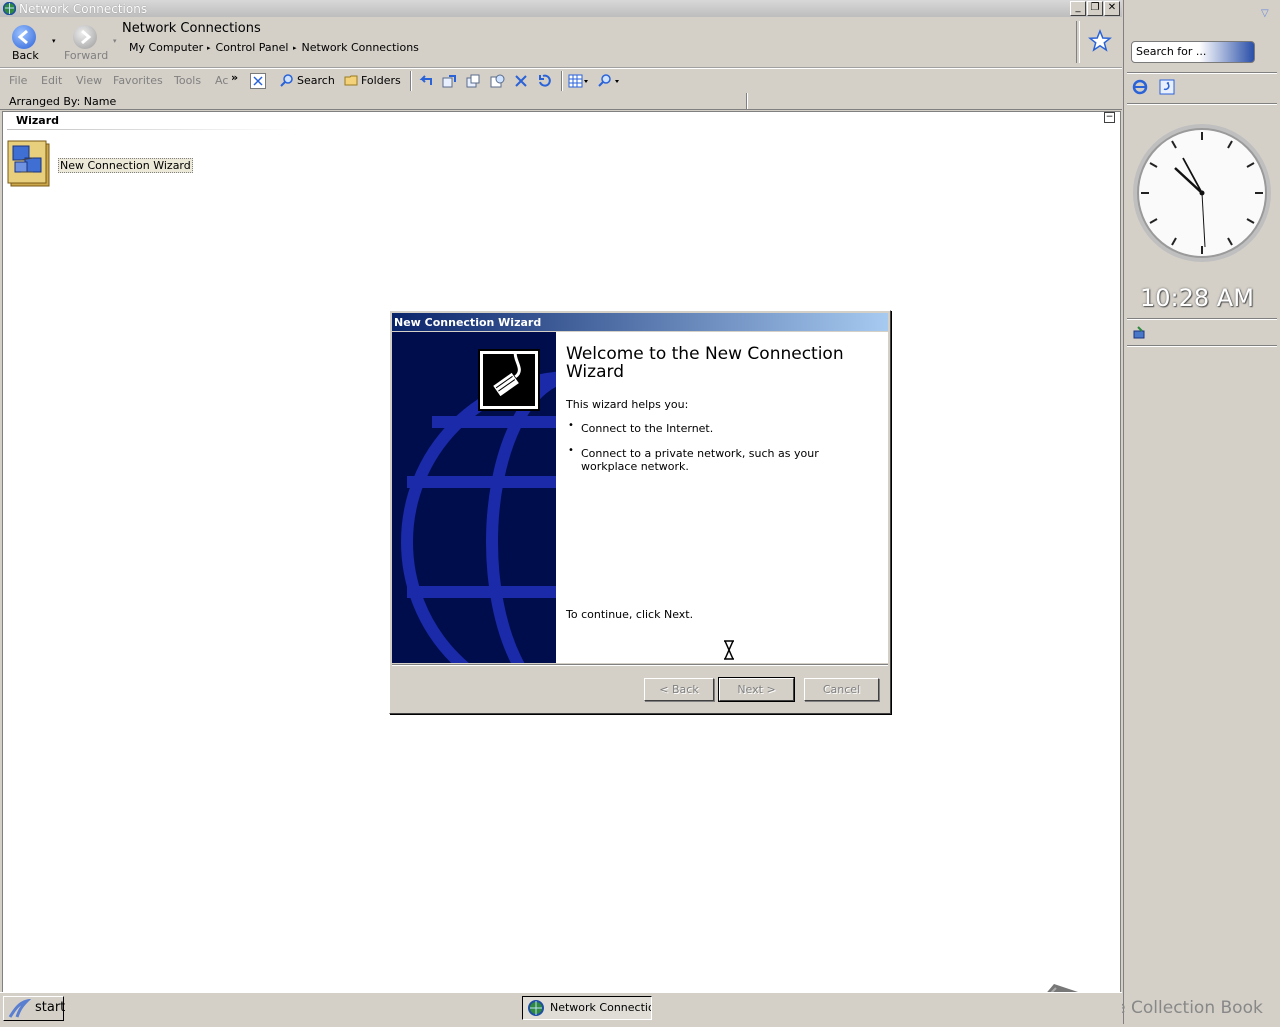 This screenshot has height=1027, width=1280. I want to click on wizard-heading: Welcome to the New Connection Wizard, so click(705, 363).